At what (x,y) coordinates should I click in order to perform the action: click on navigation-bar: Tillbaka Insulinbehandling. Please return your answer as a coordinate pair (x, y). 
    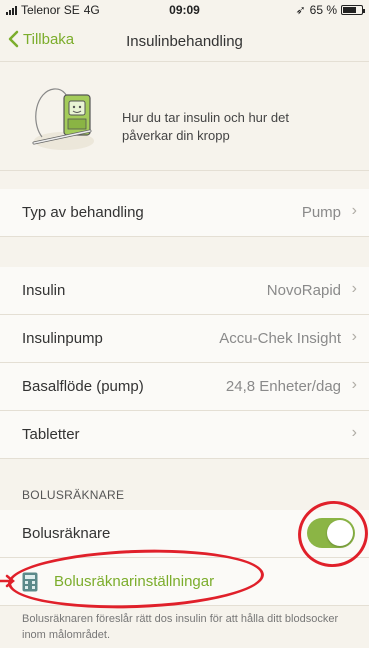
    Looking at the image, I should click on (184, 41).